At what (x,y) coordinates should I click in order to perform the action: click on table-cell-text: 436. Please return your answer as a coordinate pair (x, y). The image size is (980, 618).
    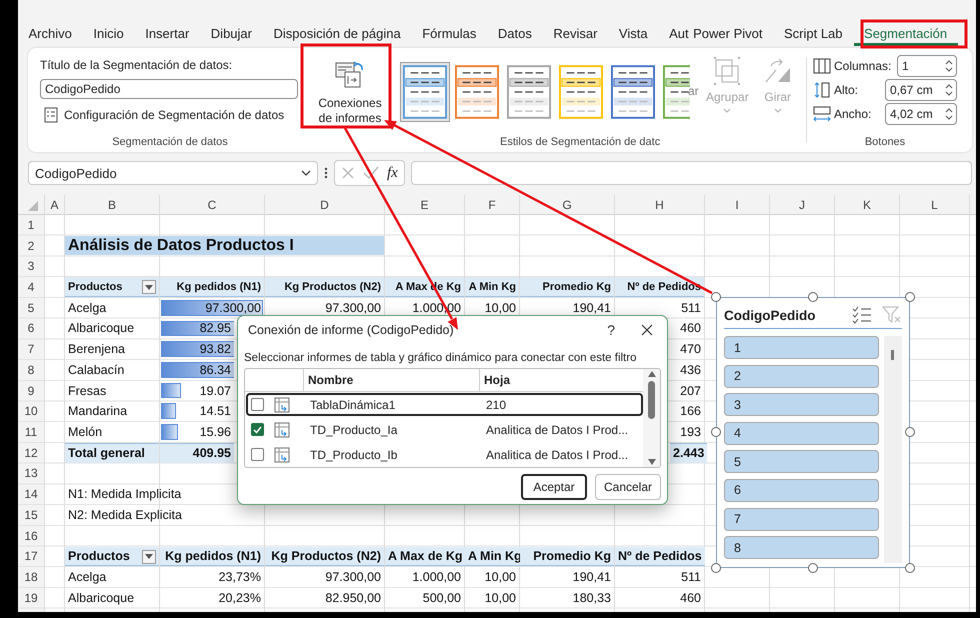
    Looking at the image, I should click on (690, 370).